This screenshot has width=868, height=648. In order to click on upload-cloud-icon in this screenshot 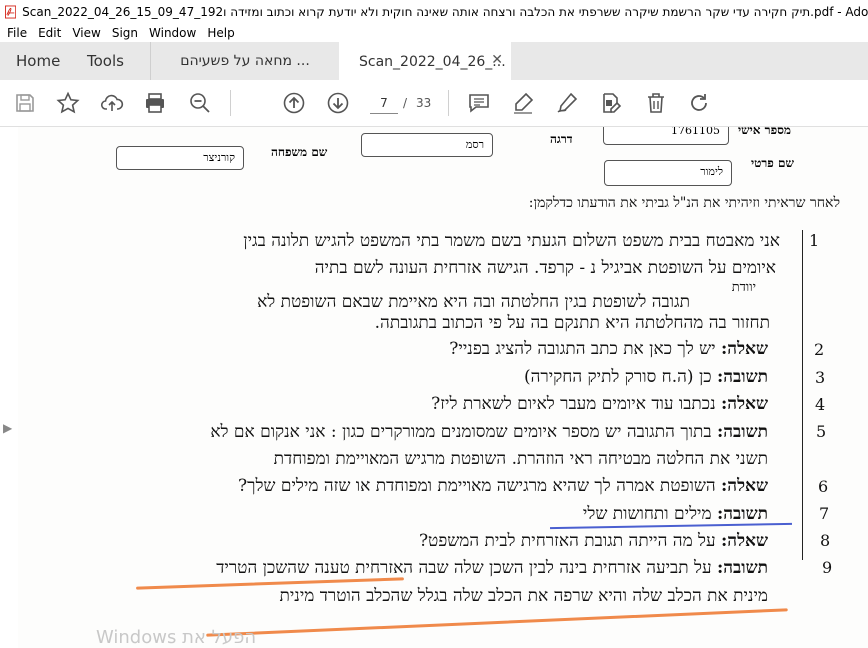, I will do `click(112, 103)`.